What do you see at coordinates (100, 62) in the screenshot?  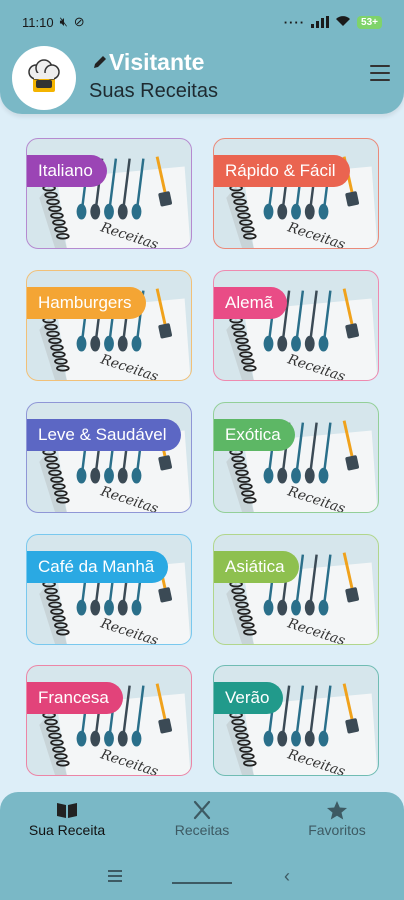 I see `edit-pencil-icon` at bounding box center [100, 62].